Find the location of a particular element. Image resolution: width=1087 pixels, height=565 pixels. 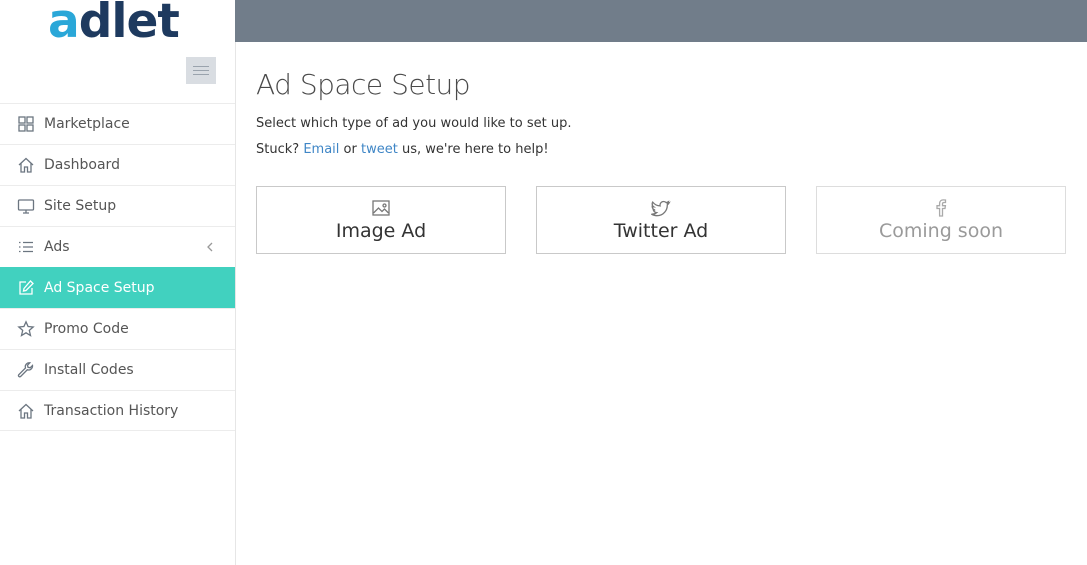

adlet-logo: adlet is located at coordinates (114, 22).